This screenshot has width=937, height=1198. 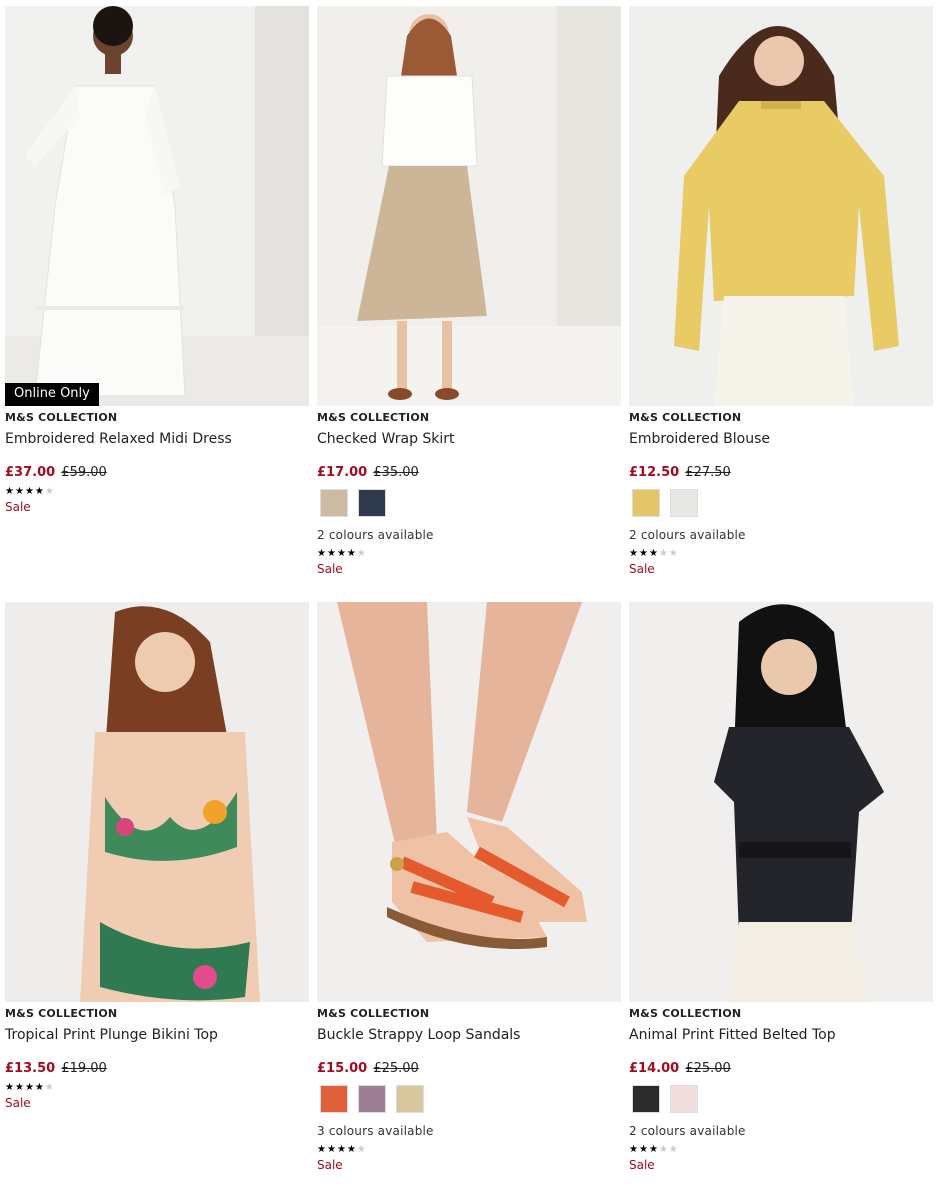 I want to click on price-was: £35.00, so click(x=396, y=472).